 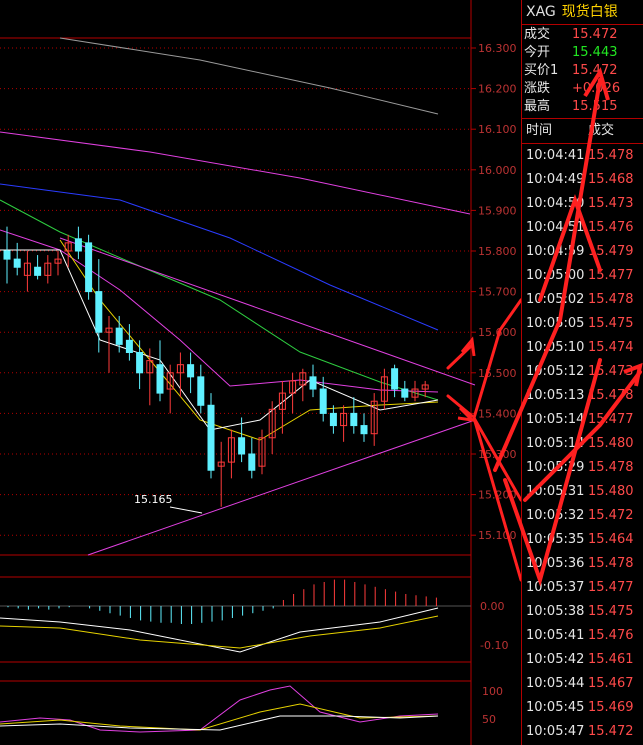 What do you see at coordinates (497, 170) in the screenshot?
I see `price-tick-label: 16.000` at bounding box center [497, 170].